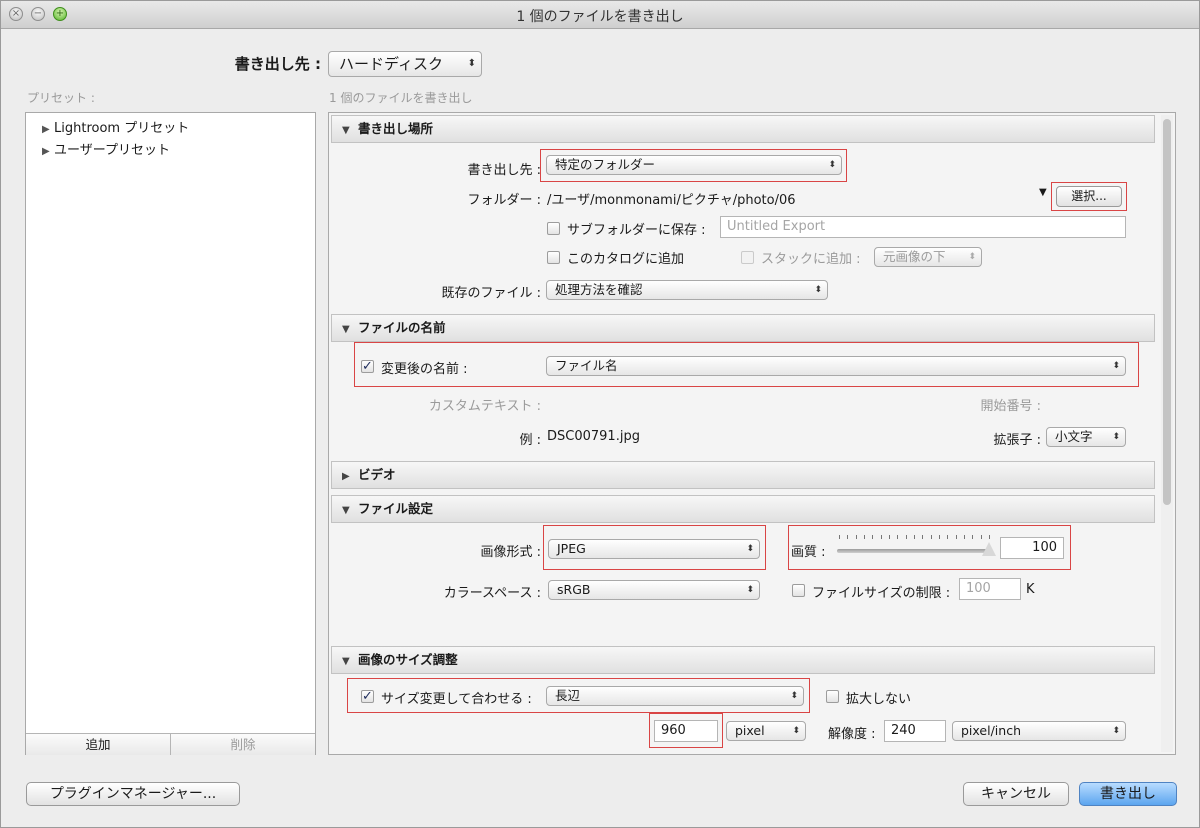 Image resolution: width=1200 pixels, height=828 pixels. What do you see at coordinates (636, 230) in the screenshot?
I see `subfolder-label: サブフォルダーに保存 :` at bounding box center [636, 230].